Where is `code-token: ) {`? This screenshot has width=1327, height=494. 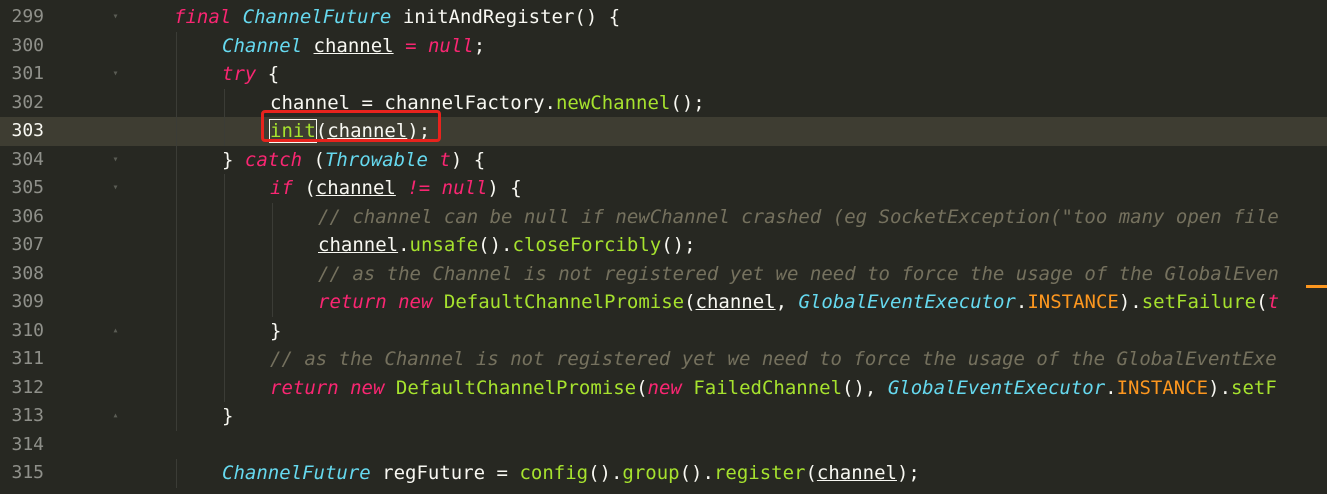
code-token: ) { is located at coordinates (504, 188).